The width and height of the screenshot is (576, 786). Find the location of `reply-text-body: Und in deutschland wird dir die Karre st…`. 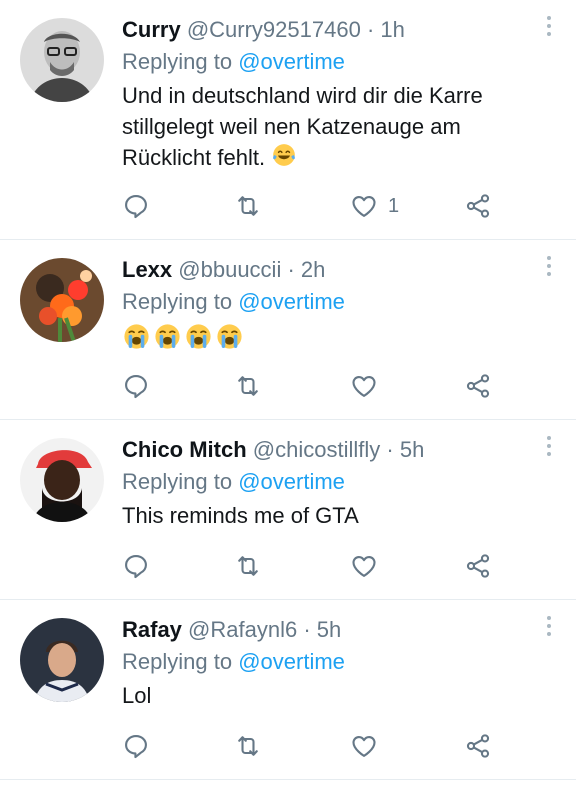

reply-text-body: Und in deutschland wird dir die Karre st… is located at coordinates (302, 126).